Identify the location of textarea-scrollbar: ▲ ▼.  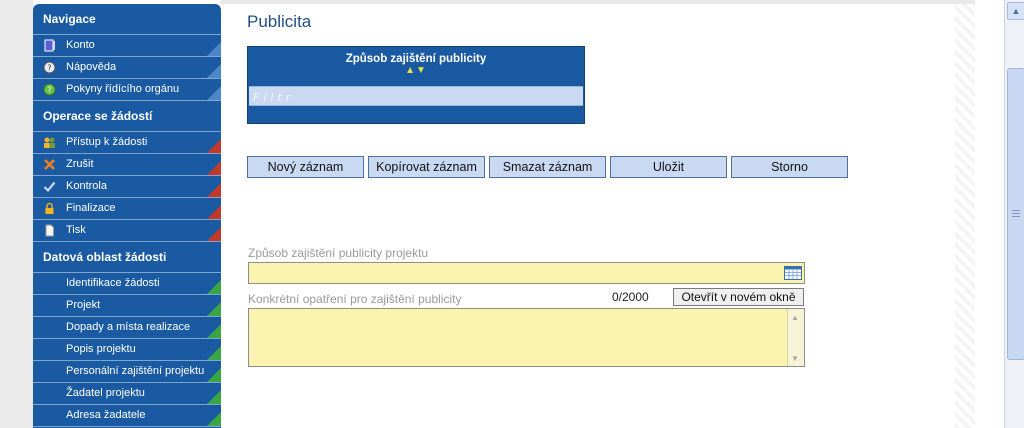
(795, 337).